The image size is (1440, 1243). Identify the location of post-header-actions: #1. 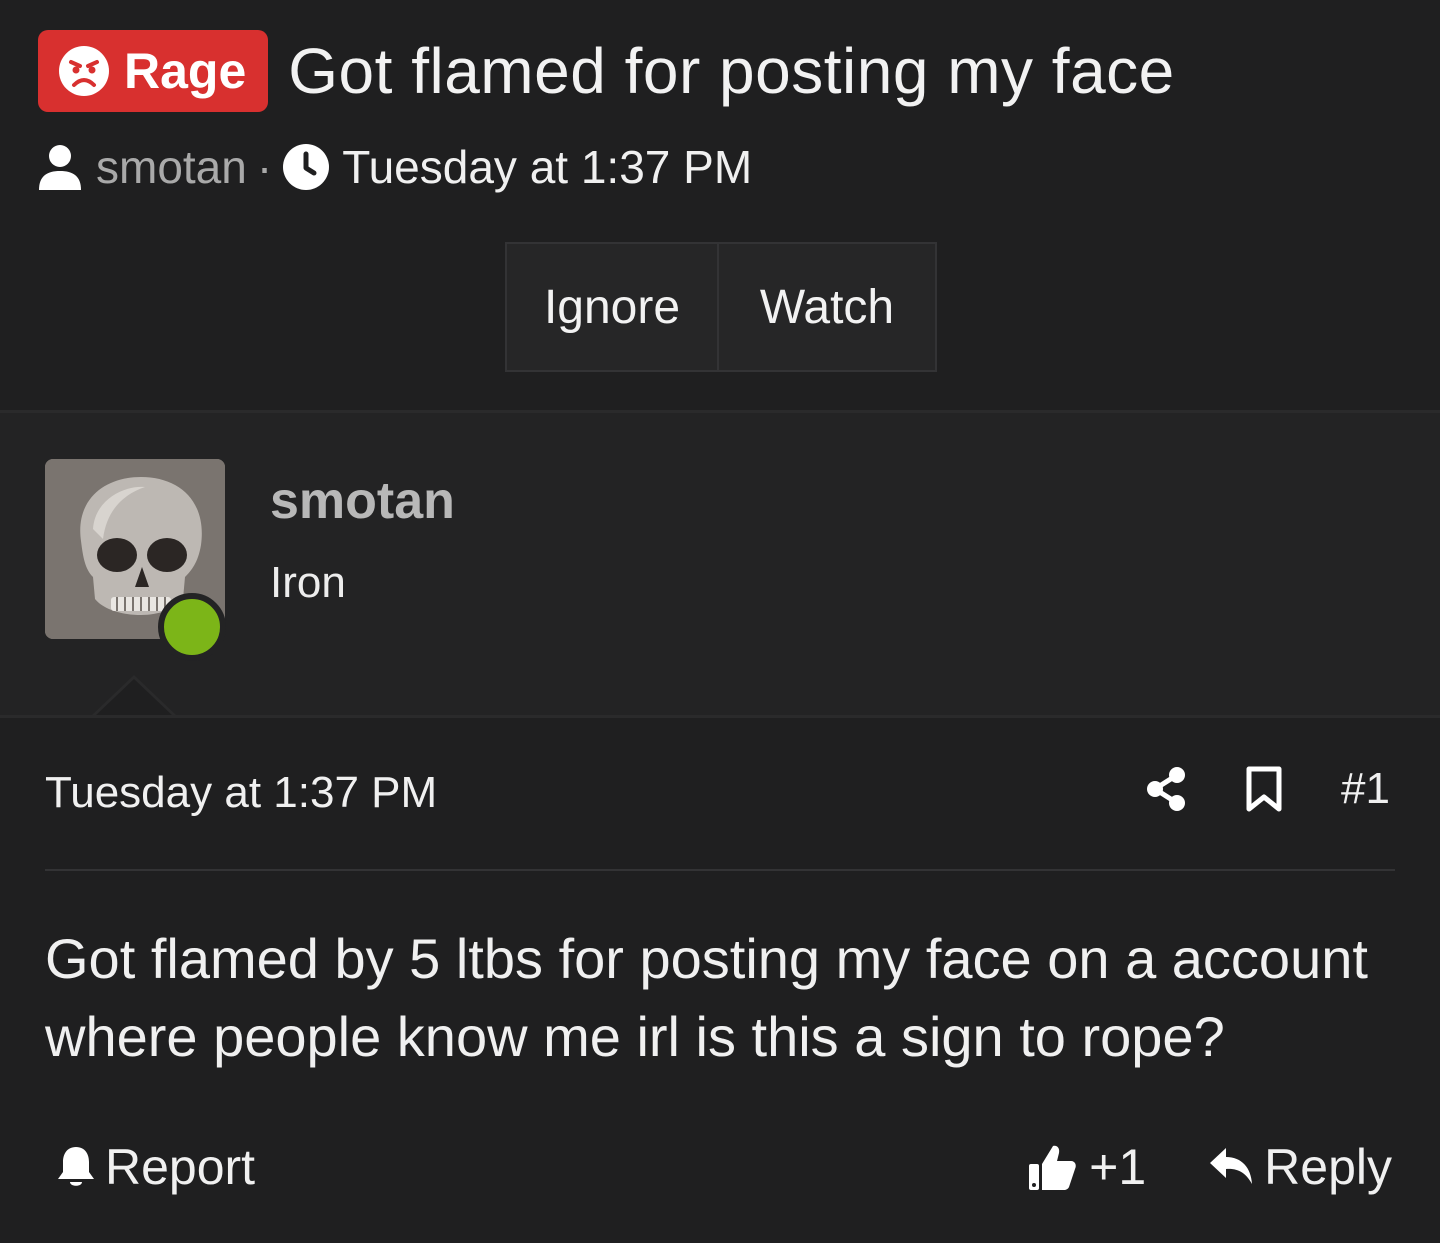
(1267, 789).